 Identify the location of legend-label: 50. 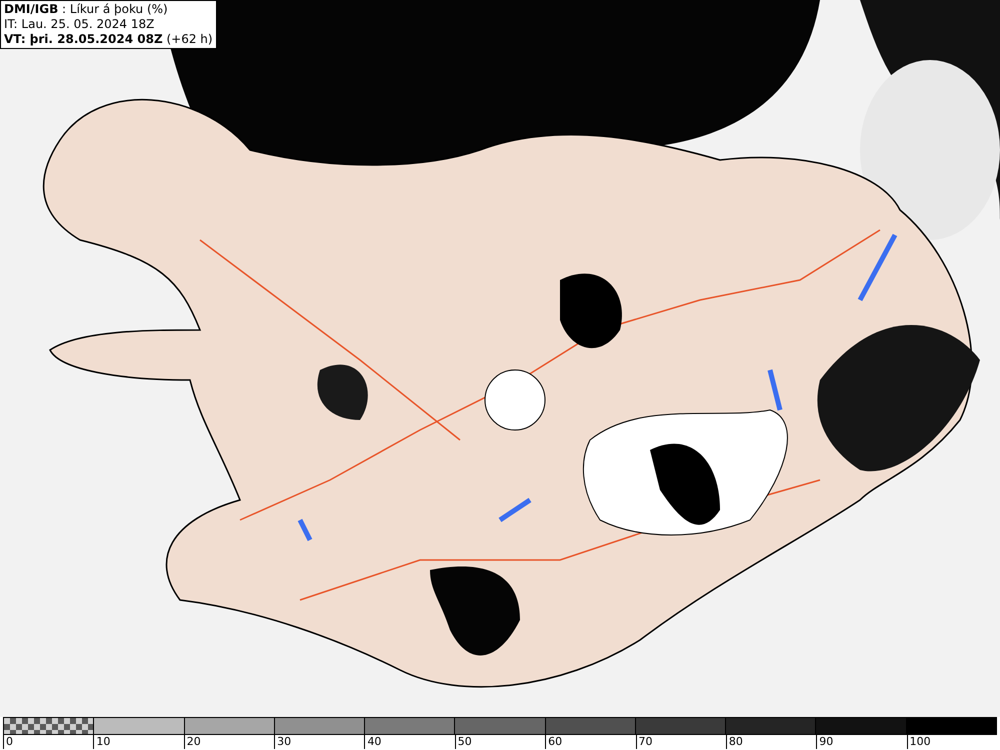
(500, 742).